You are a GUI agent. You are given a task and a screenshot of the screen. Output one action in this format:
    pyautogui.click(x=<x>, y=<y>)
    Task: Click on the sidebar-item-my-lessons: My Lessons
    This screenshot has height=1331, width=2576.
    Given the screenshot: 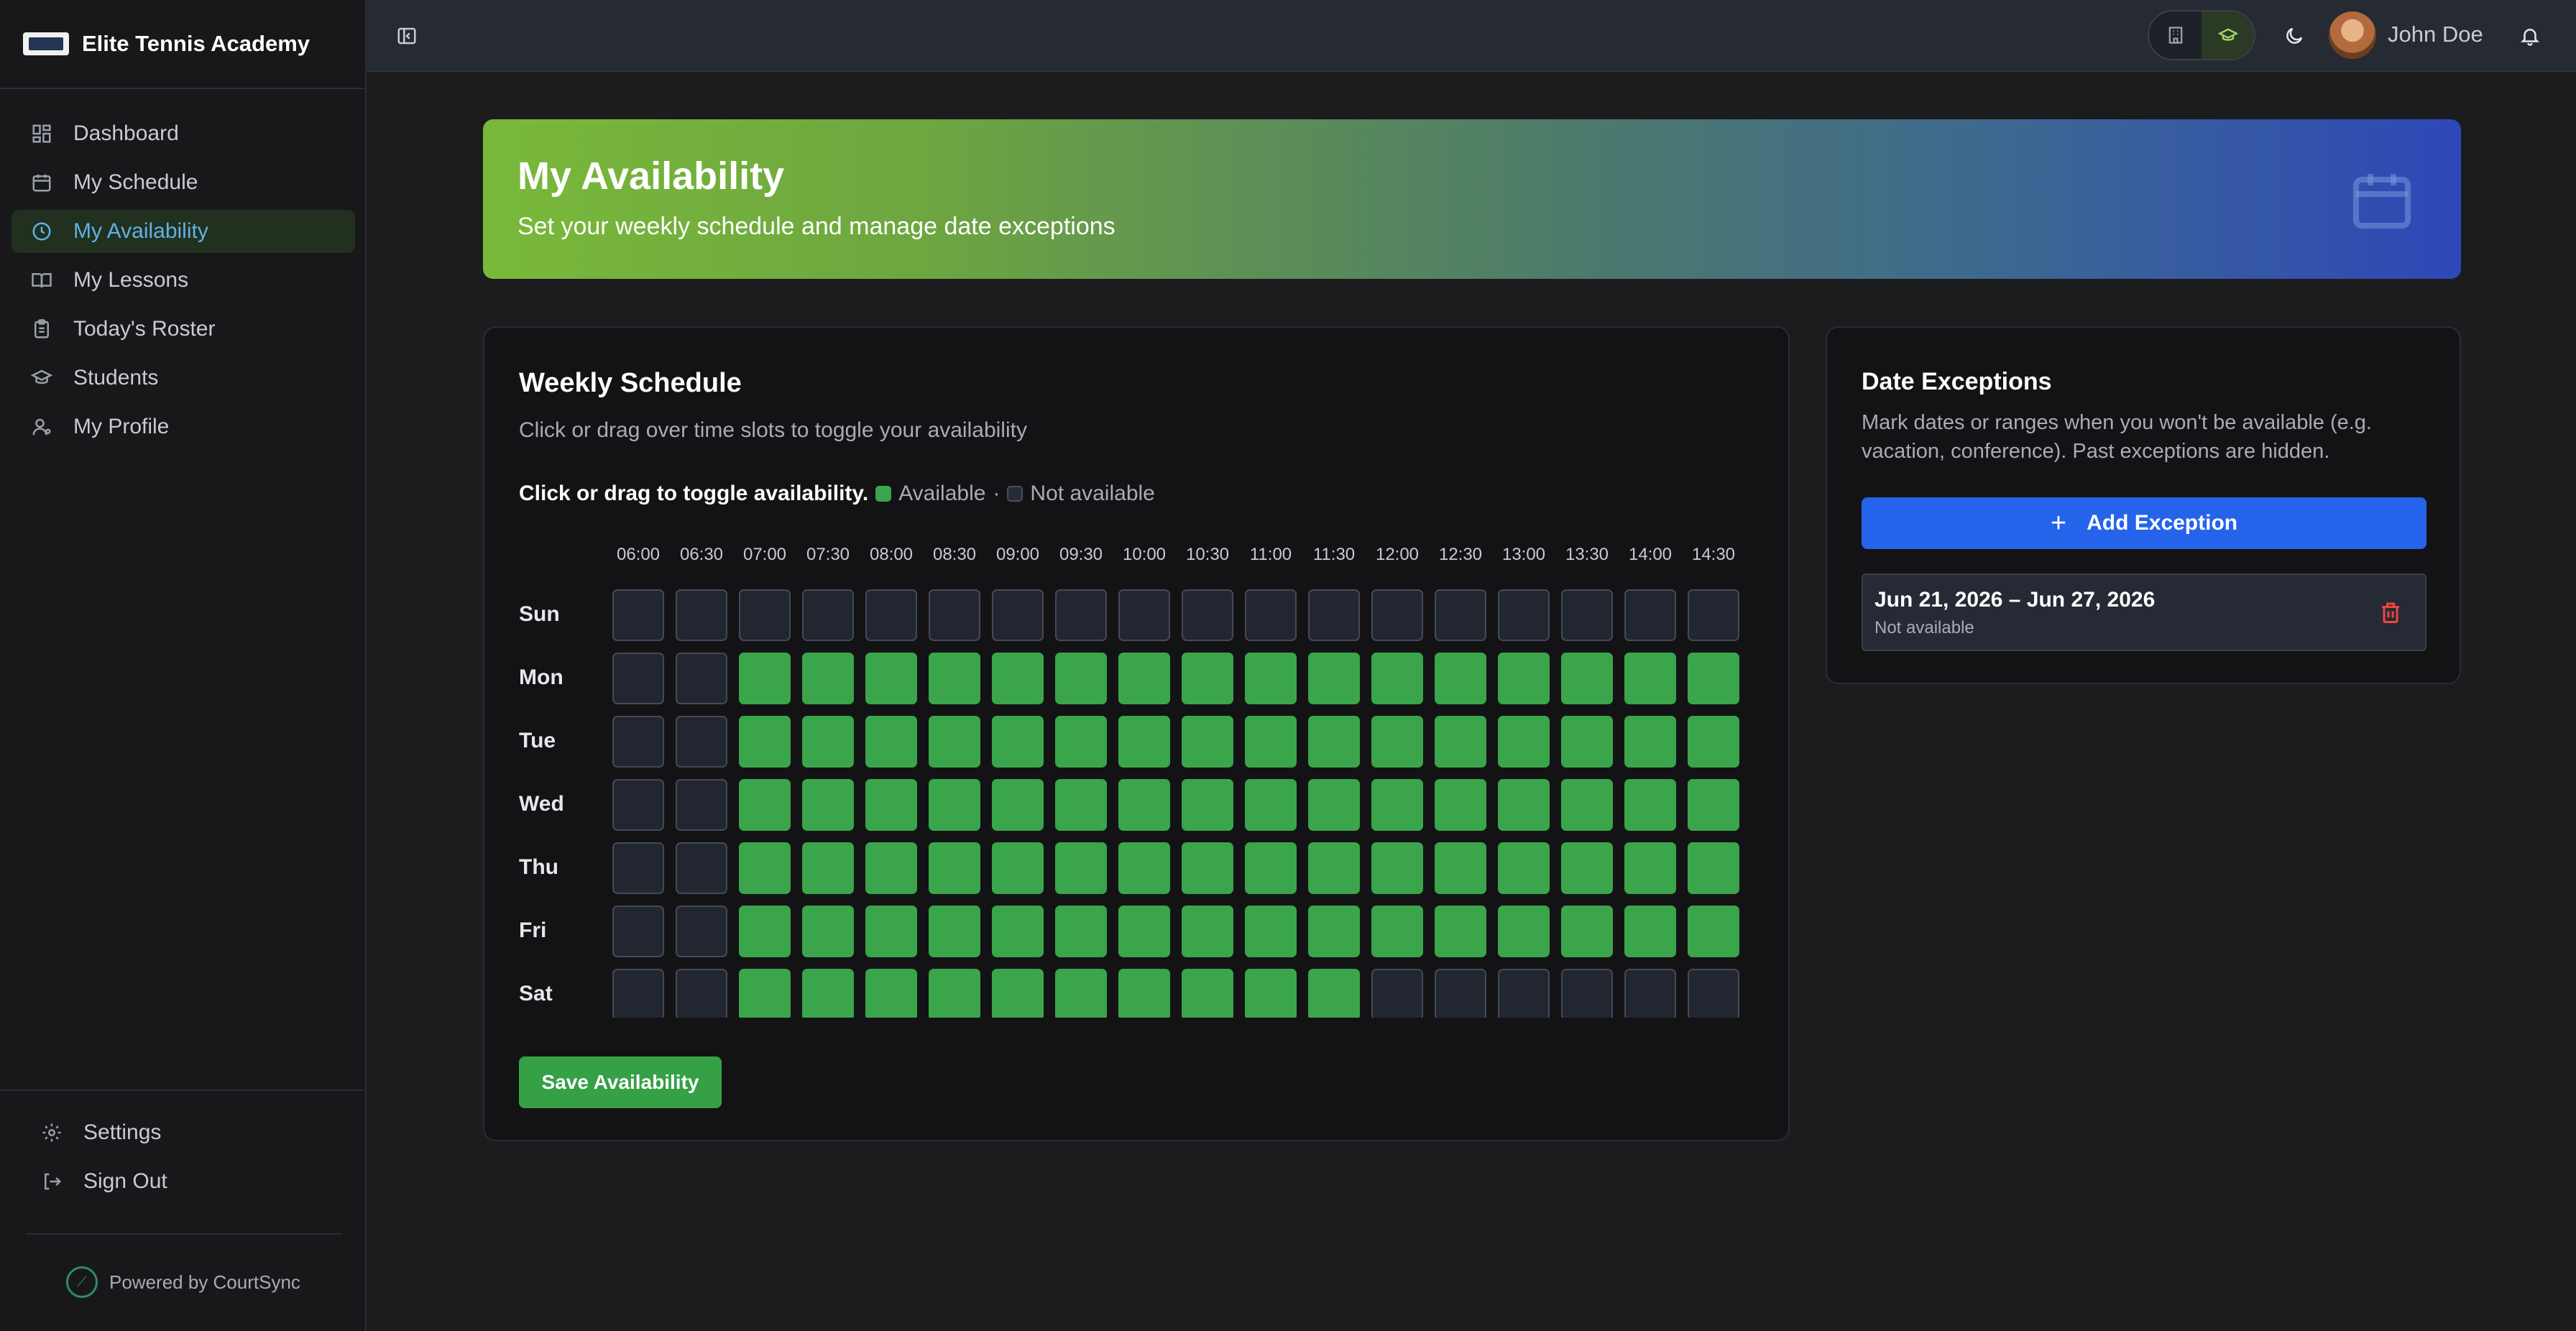 What is the action you would take?
    pyautogui.click(x=183, y=280)
    